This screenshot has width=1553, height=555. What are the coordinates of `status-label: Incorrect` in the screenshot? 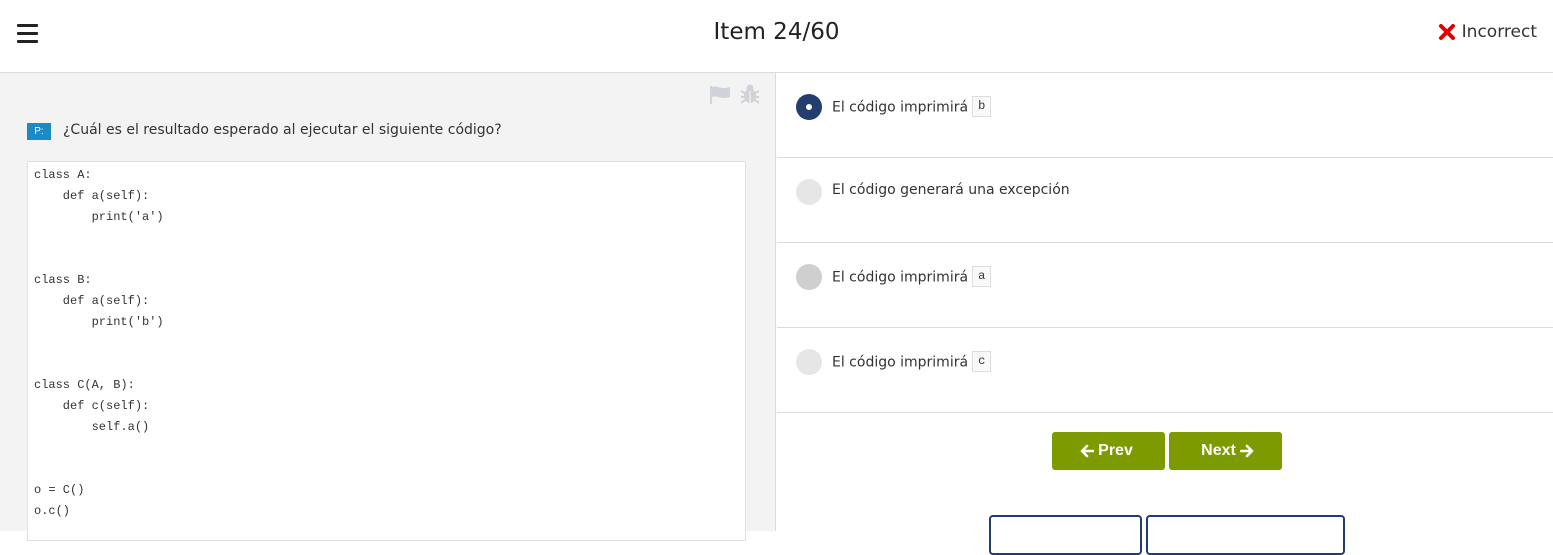 It's located at (1499, 32).